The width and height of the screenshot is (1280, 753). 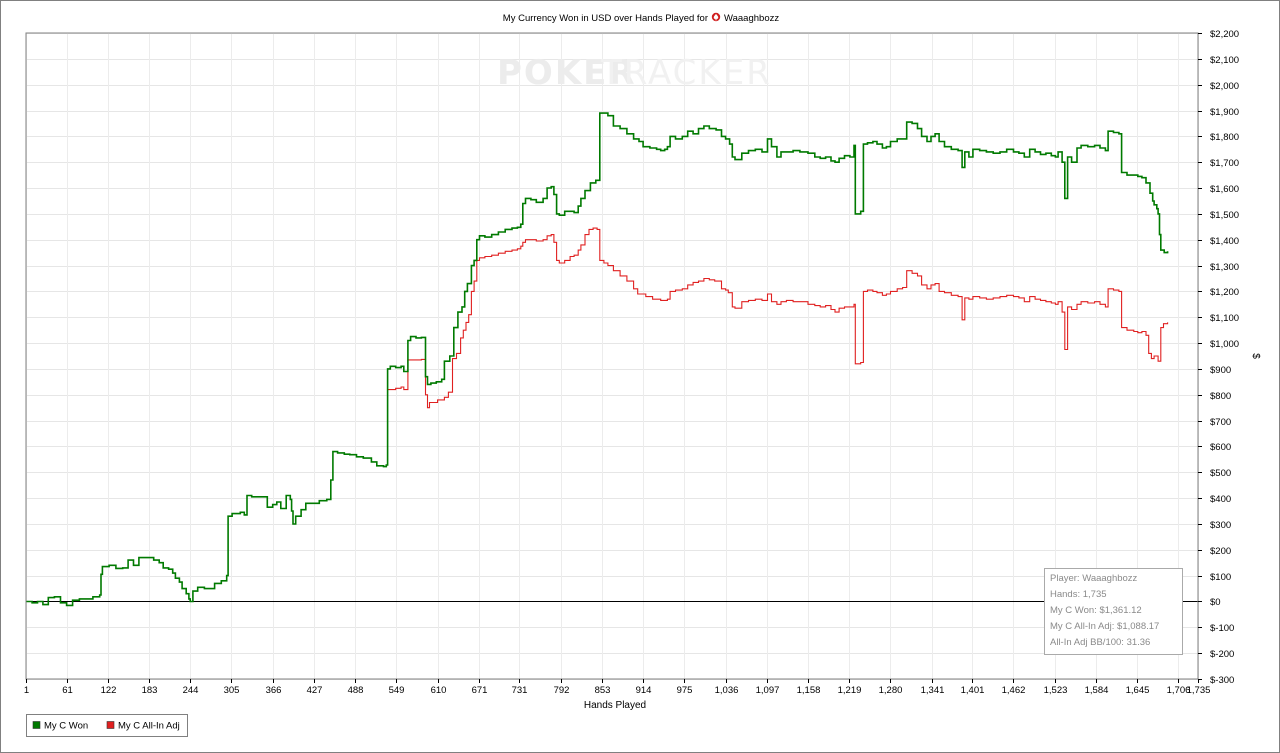 I want to click on player-name: Waaaghbozz, so click(x=751, y=18).